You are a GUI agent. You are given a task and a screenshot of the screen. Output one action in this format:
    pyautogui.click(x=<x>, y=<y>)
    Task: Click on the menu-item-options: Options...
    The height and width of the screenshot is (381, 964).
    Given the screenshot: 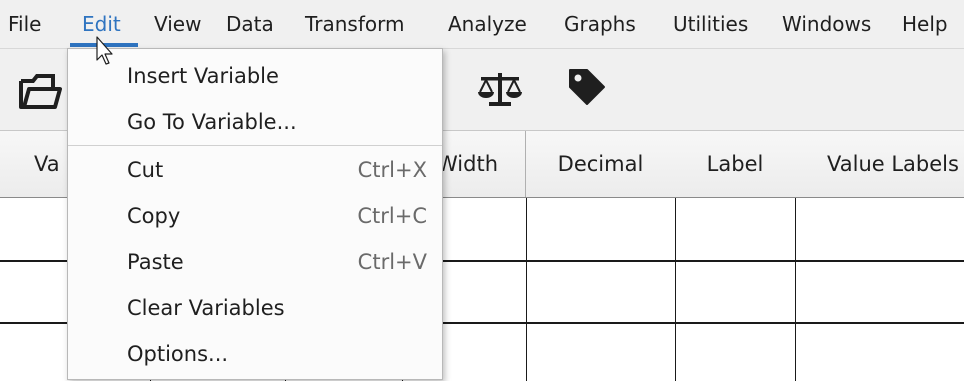 What is the action you would take?
    pyautogui.click(x=255, y=354)
    